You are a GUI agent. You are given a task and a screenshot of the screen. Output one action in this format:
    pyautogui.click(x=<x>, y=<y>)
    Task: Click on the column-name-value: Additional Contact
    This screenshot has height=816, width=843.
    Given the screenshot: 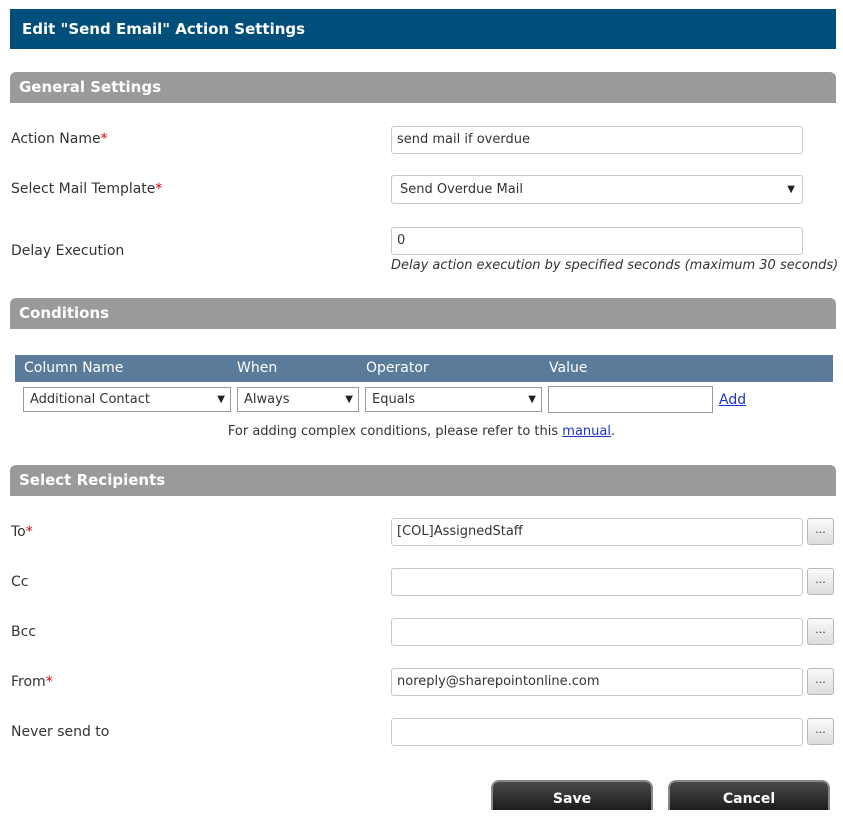 What is the action you would take?
    pyautogui.click(x=90, y=399)
    